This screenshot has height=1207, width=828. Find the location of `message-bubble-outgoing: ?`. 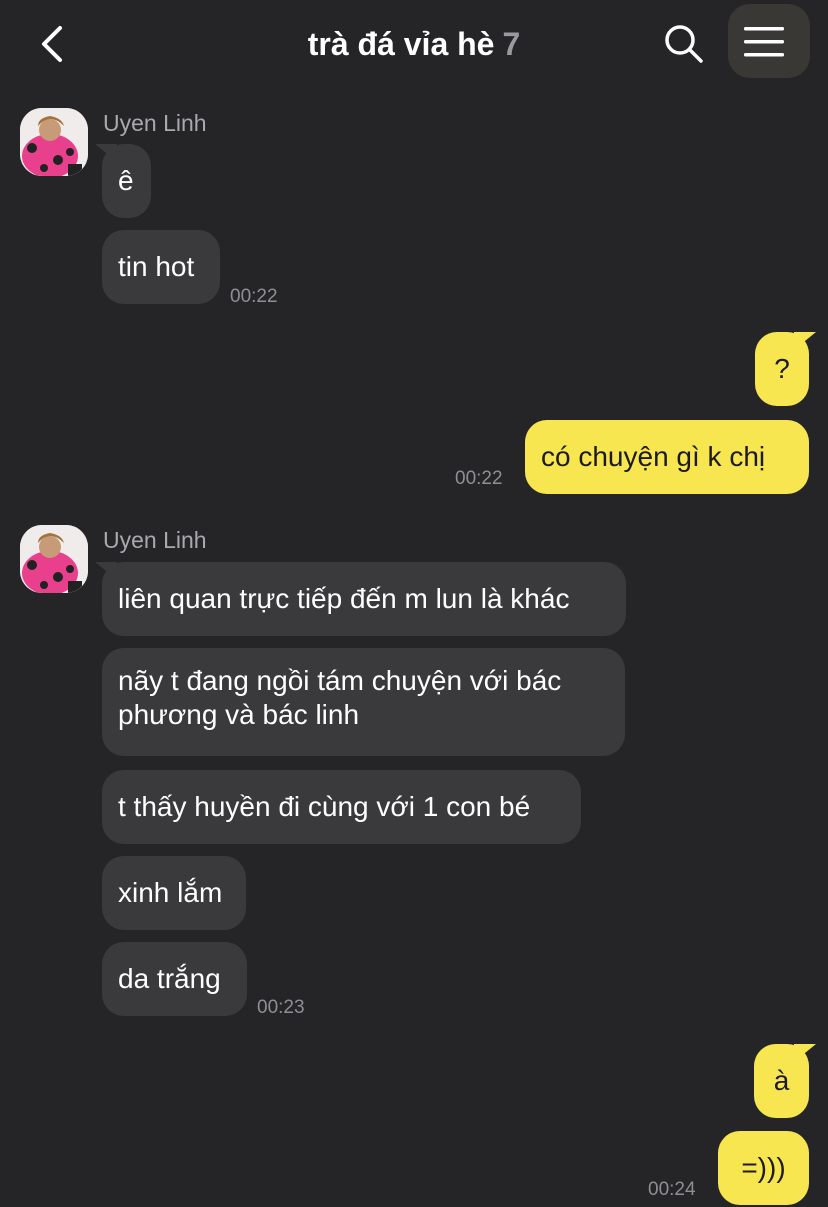

message-bubble-outgoing: ? is located at coordinates (782, 369).